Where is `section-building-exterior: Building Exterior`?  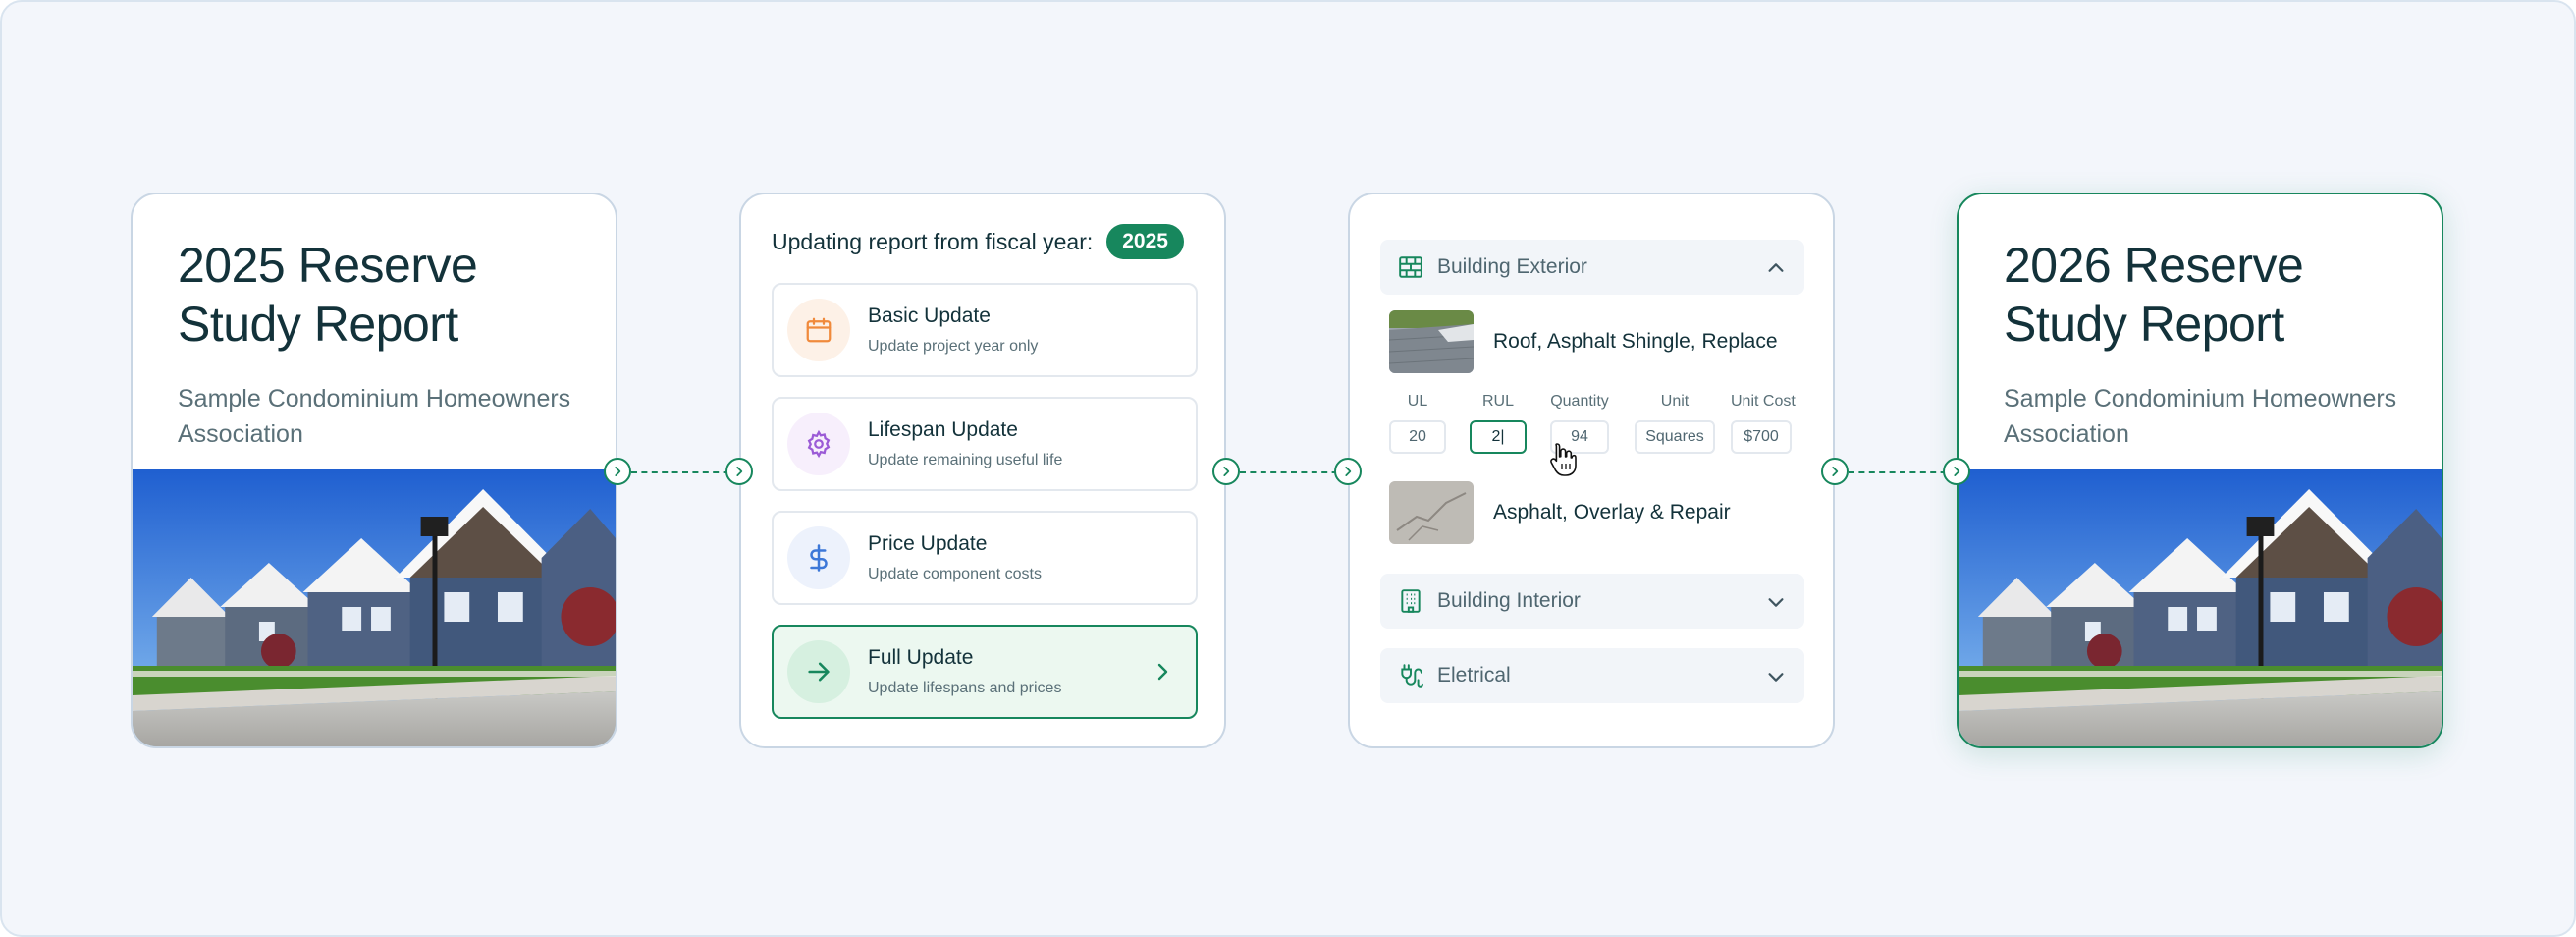
section-building-exterior: Building Exterior is located at coordinates (1592, 267).